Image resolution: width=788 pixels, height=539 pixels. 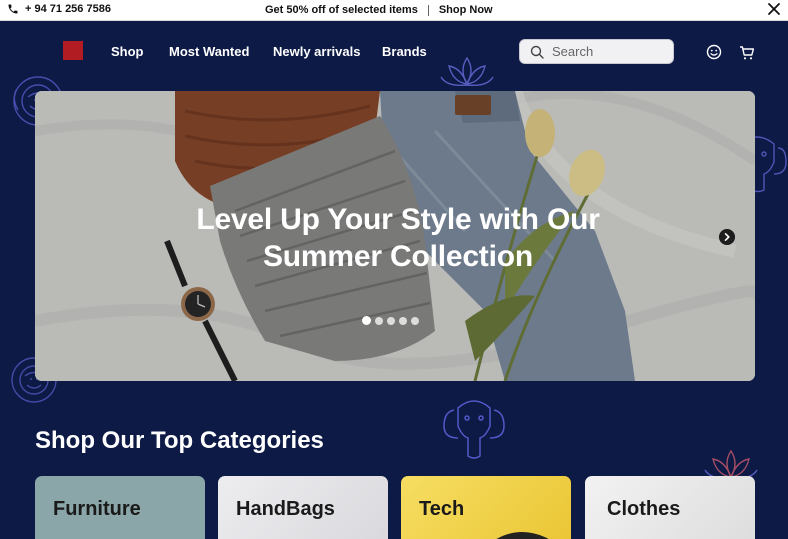 What do you see at coordinates (285, 509) in the screenshot?
I see `category-label: HandBags` at bounding box center [285, 509].